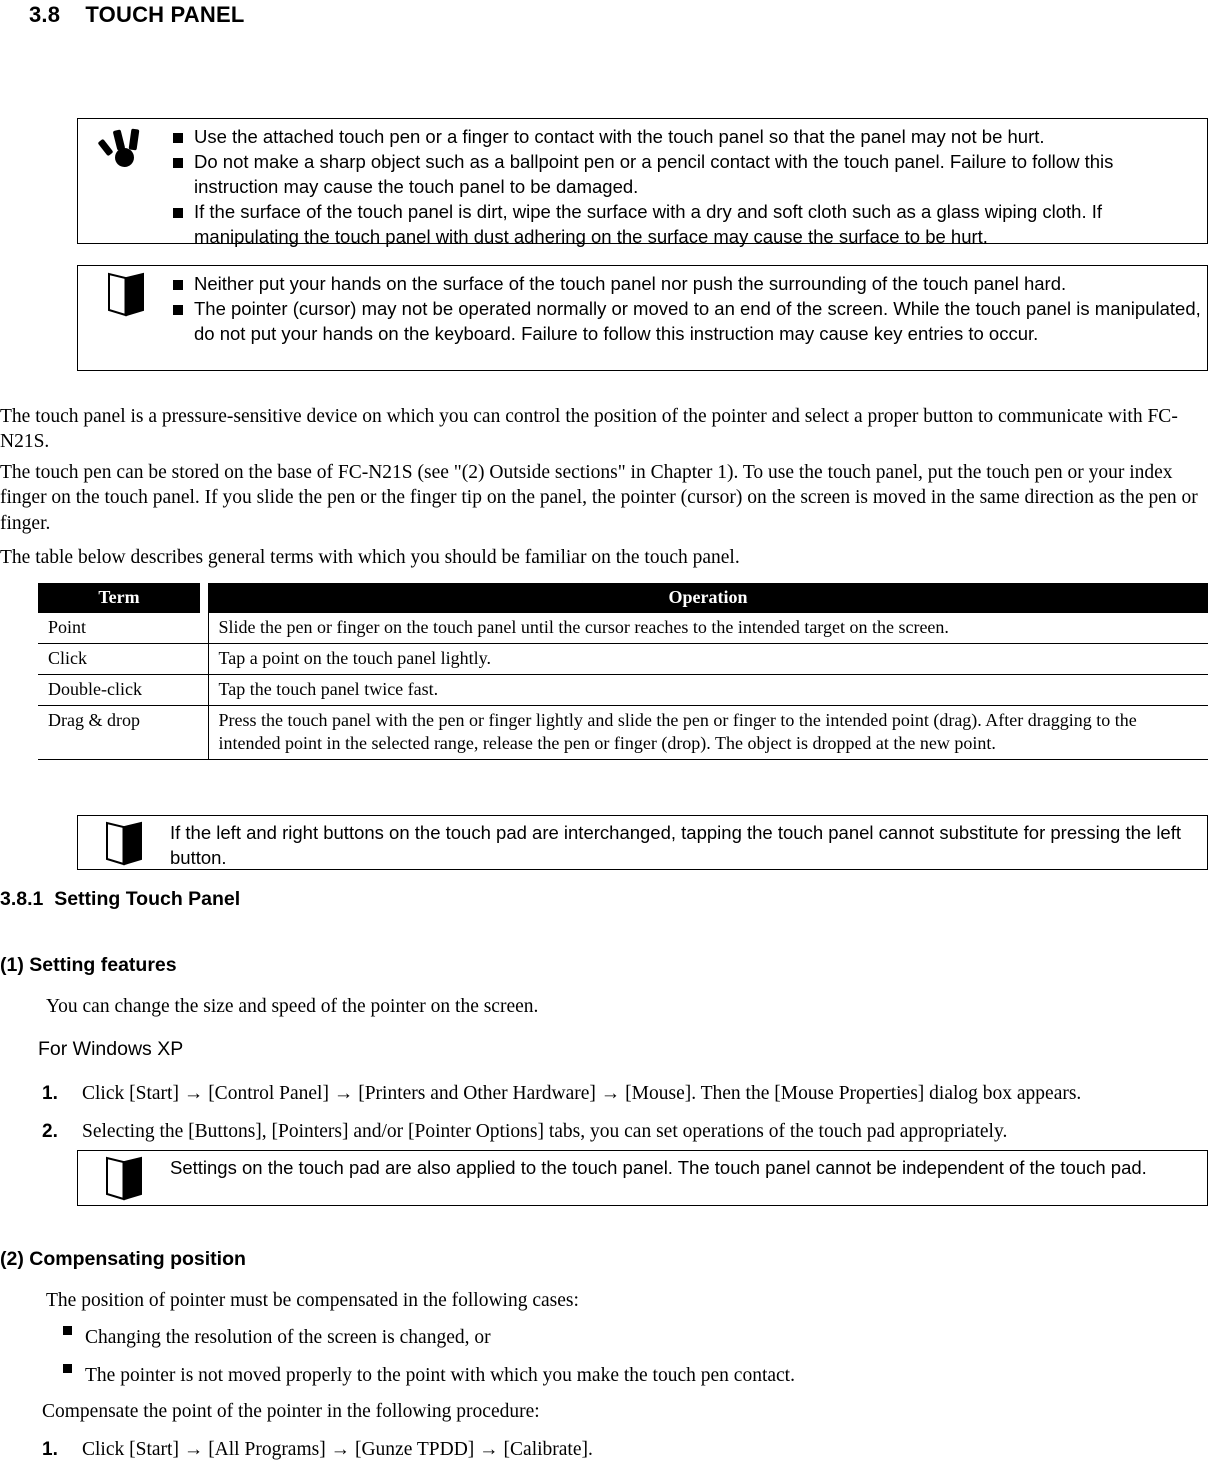  I want to click on page-title: 3.8 TOUCH PANEL, so click(137, 14).